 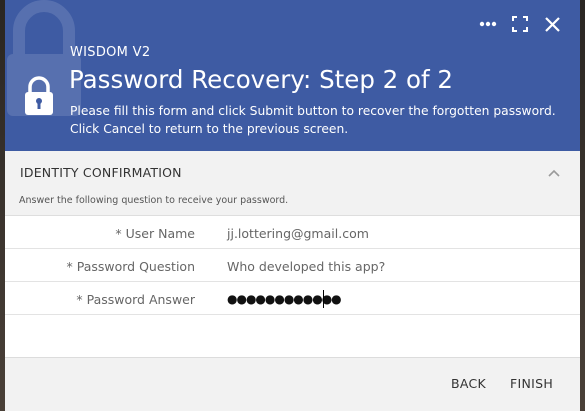 What do you see at coordinates (393, 298) in the screenshot?
I see `password-answer-input` at bounding box center [393, 298].